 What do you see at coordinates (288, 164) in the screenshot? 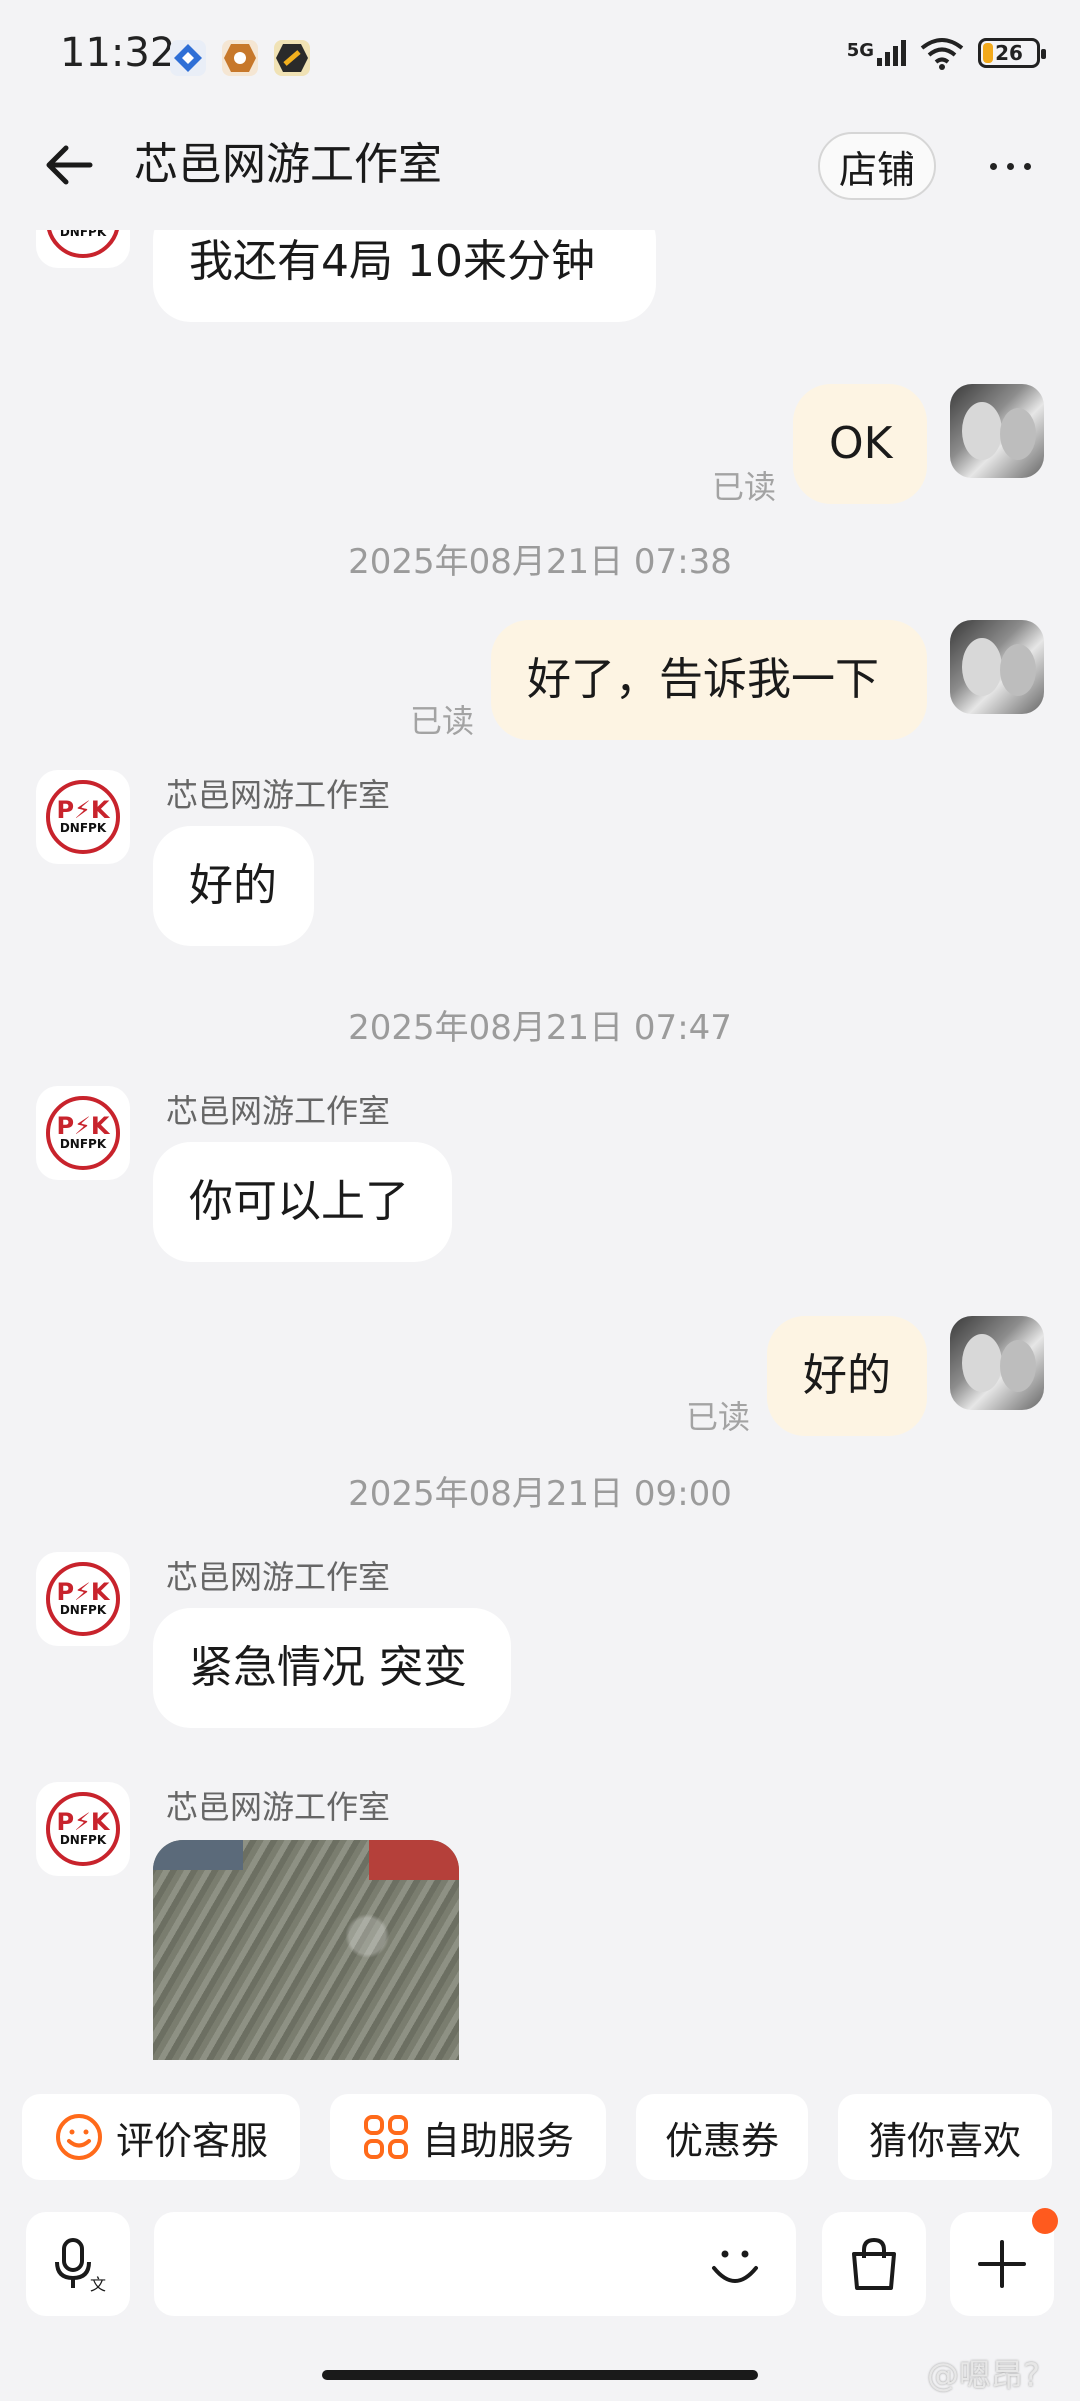
I see `chat-title: 芯邑网游工作室` at bounding box center [288, 164].